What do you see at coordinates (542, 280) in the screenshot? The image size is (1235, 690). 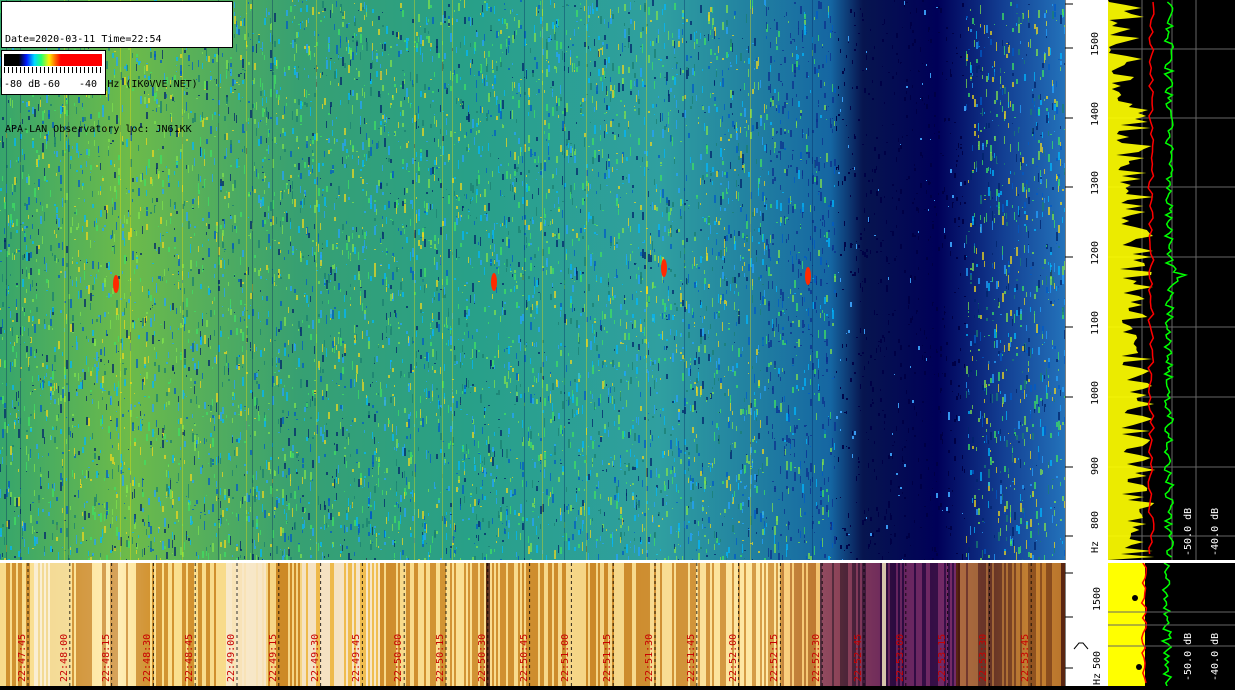 I see `spectrogram-vertical-line` at bounding box center [542, 280].